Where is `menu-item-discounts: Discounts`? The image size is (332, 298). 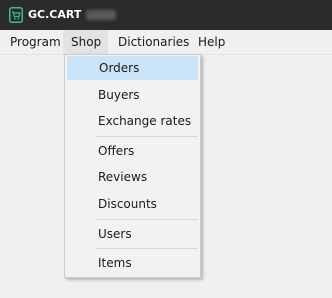
menu-item-discounts: Discounts is located at coordinates (132, 204).